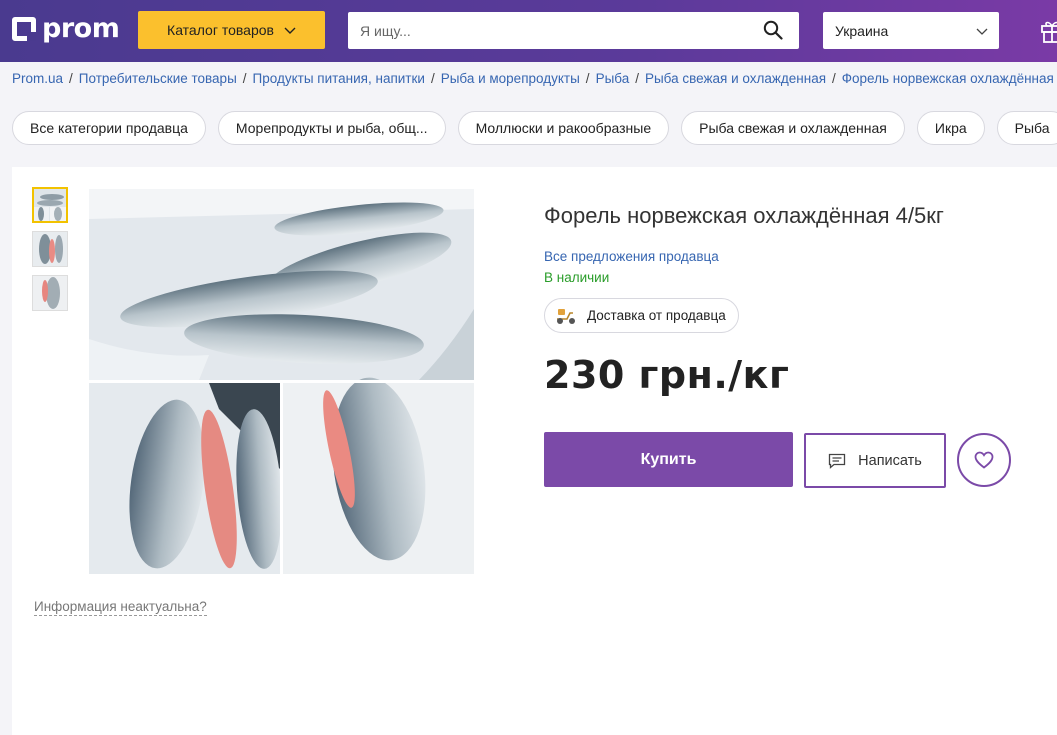 This screenshot has width=1057, height=735. What do you see at coordinates (577, 277) in the screenshot?
I see `availability-status: В наличии` at bounding box center [577, 277].